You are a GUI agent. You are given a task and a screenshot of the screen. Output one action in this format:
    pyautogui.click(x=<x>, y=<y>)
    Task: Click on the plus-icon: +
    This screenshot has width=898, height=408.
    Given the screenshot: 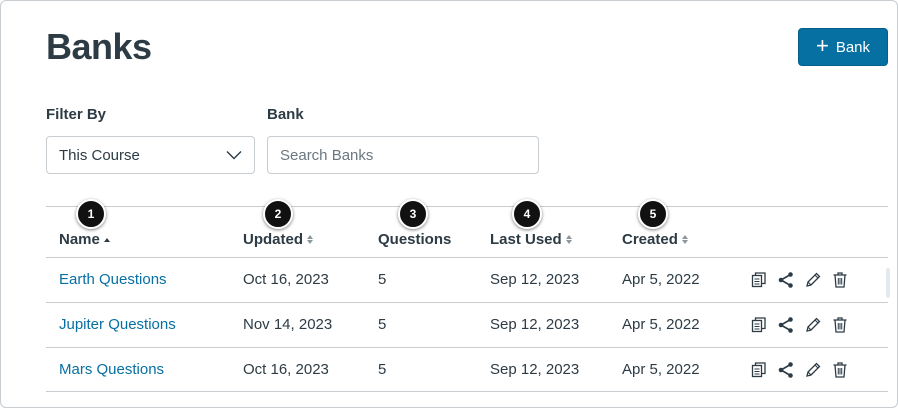 What is the action you would take?
    pyautogui.click(x=822, y=45)
    